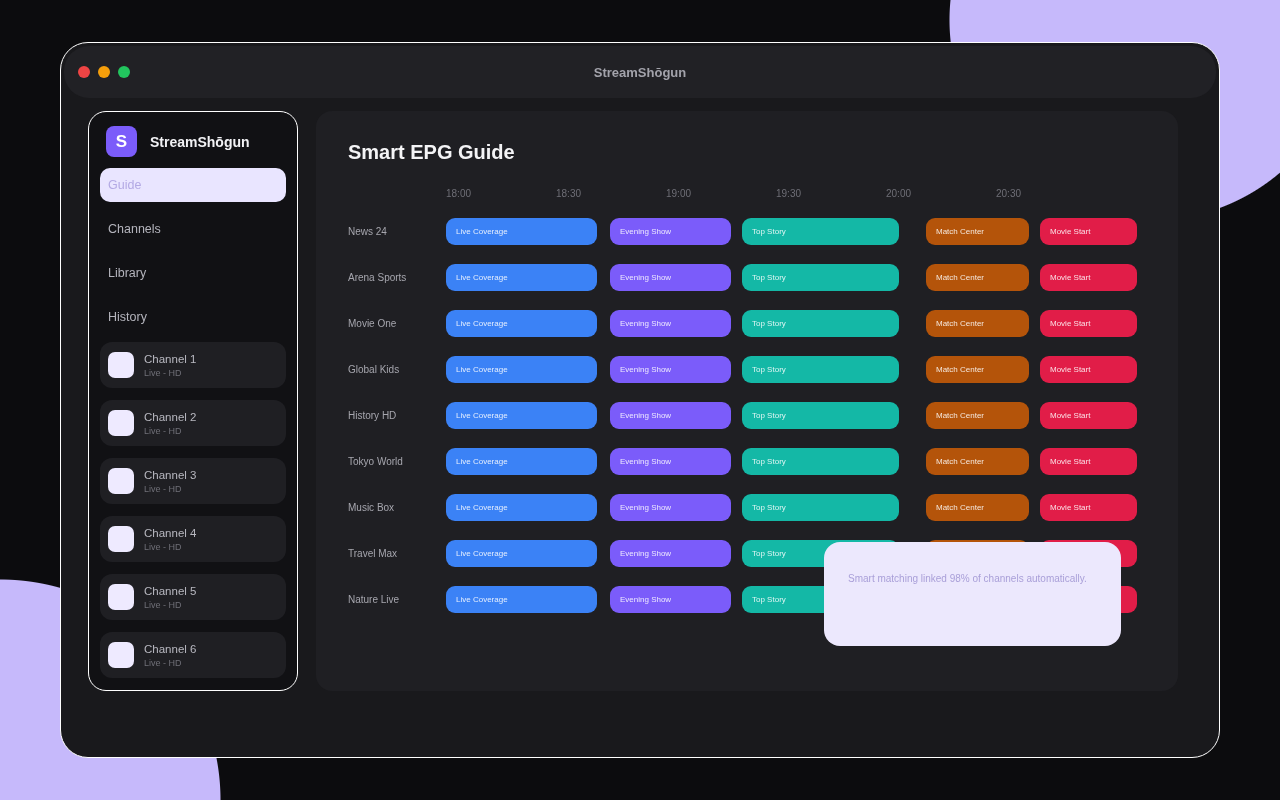  What do you see at coordinates (193, 229) in the screenshot?
I see `nav-item: Channels` at bounding box center [193, 229].